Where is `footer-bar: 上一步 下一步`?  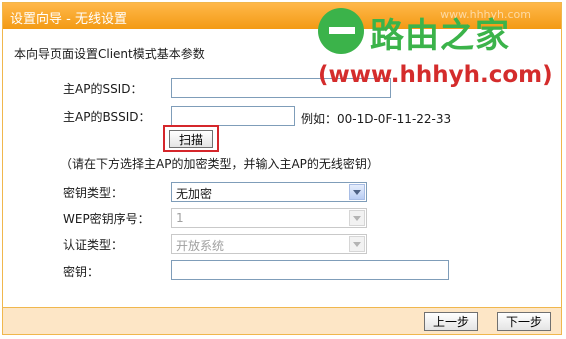 footer-bar: 上一步 下一步 is located at coordinates (282, 320).